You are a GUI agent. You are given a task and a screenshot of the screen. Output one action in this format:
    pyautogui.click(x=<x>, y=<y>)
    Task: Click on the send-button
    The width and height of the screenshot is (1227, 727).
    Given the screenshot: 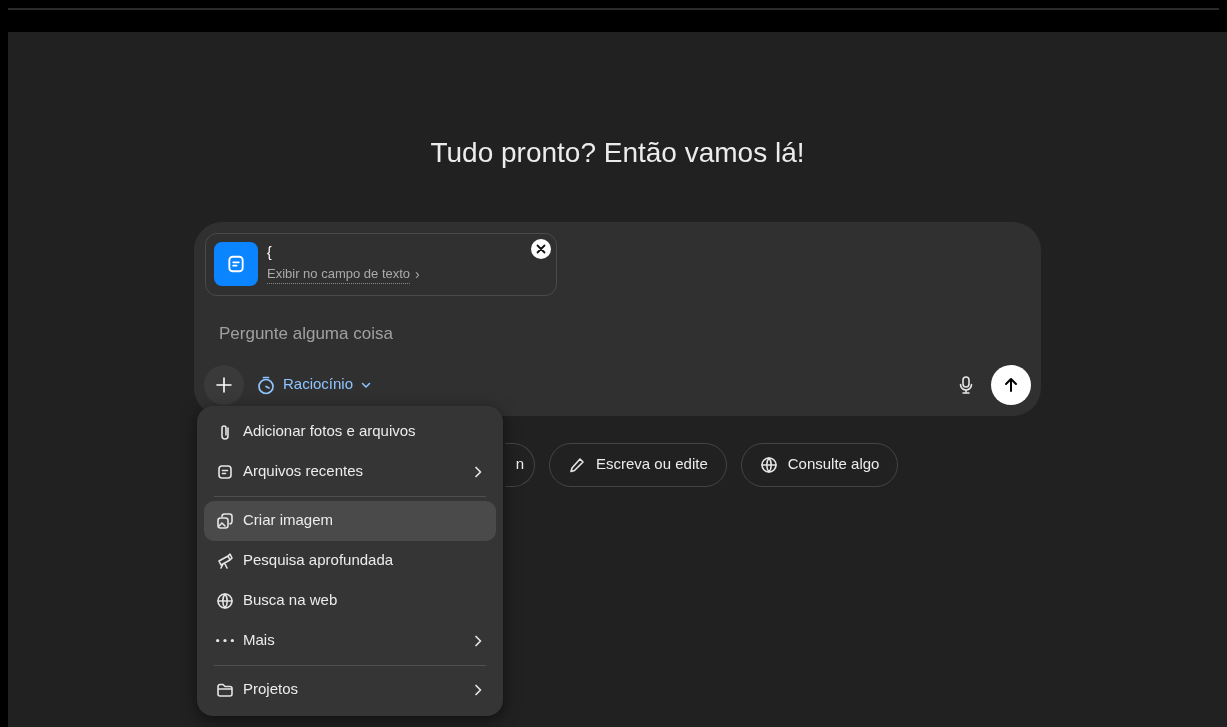 What is the action you would take?
    pyautogui.click(x=1011, y=384)
    